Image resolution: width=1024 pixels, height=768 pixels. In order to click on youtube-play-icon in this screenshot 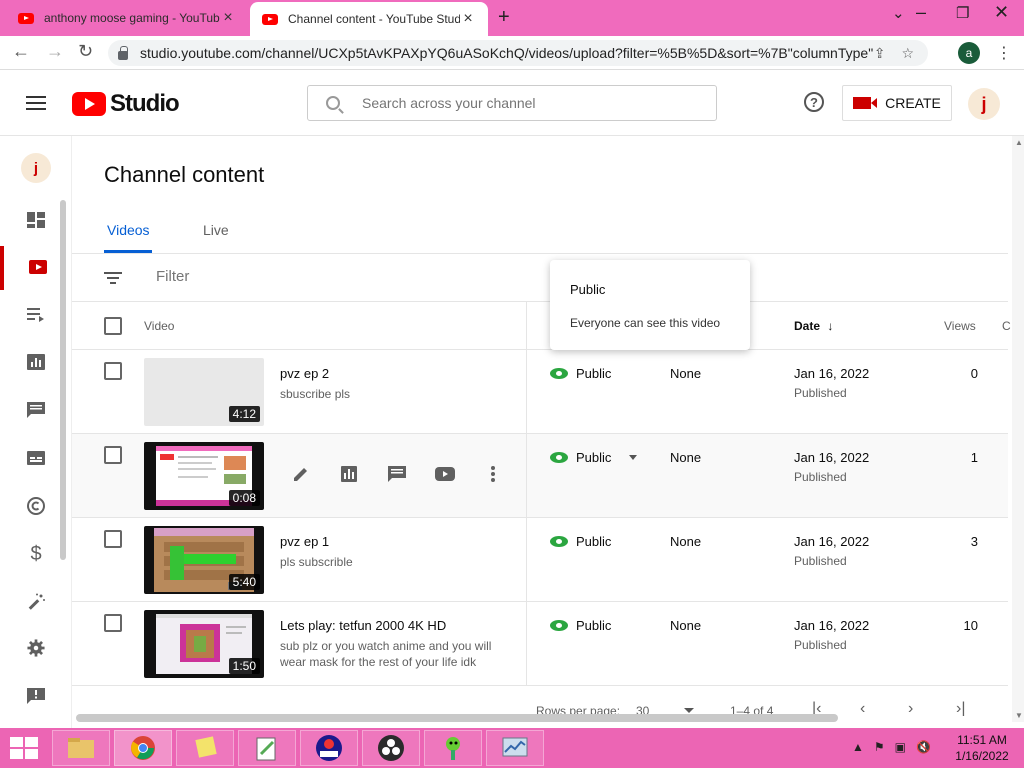, I will do `click(445, 474)`.